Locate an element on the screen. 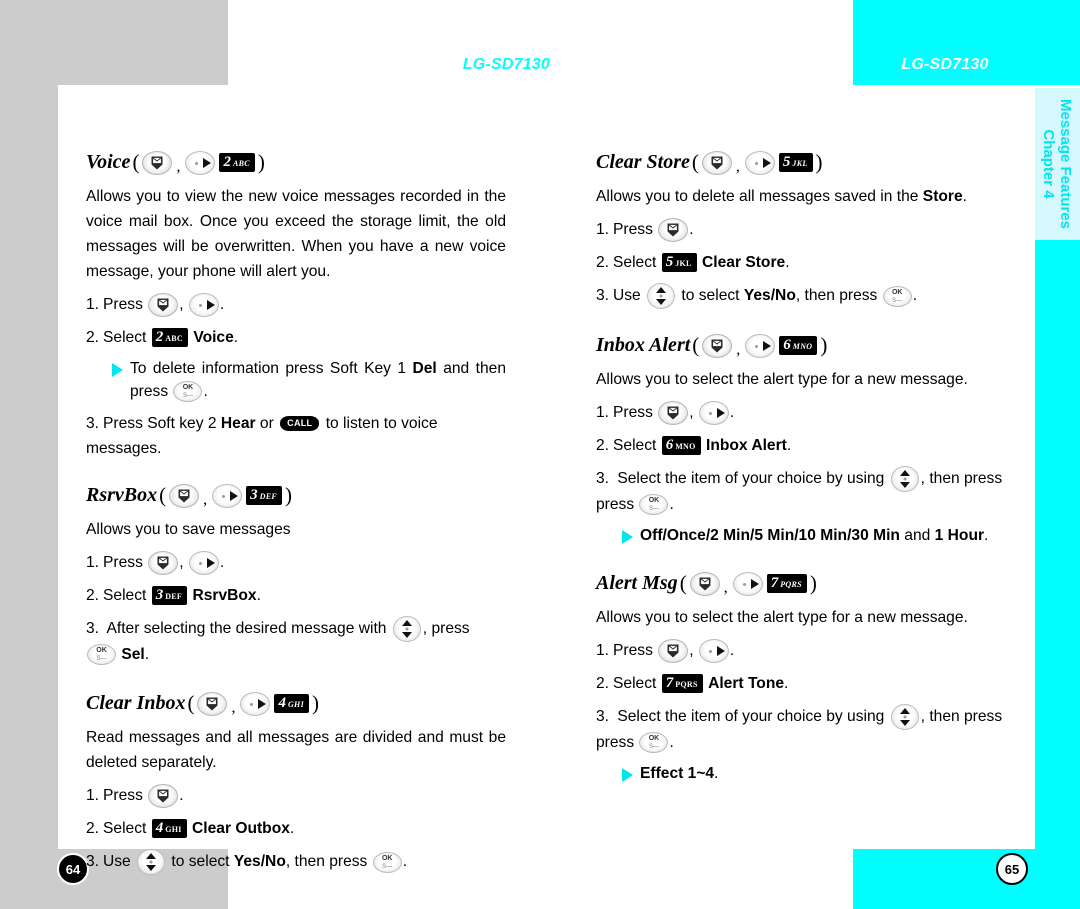  gray-strip-left is located at coordinates (29, 467).